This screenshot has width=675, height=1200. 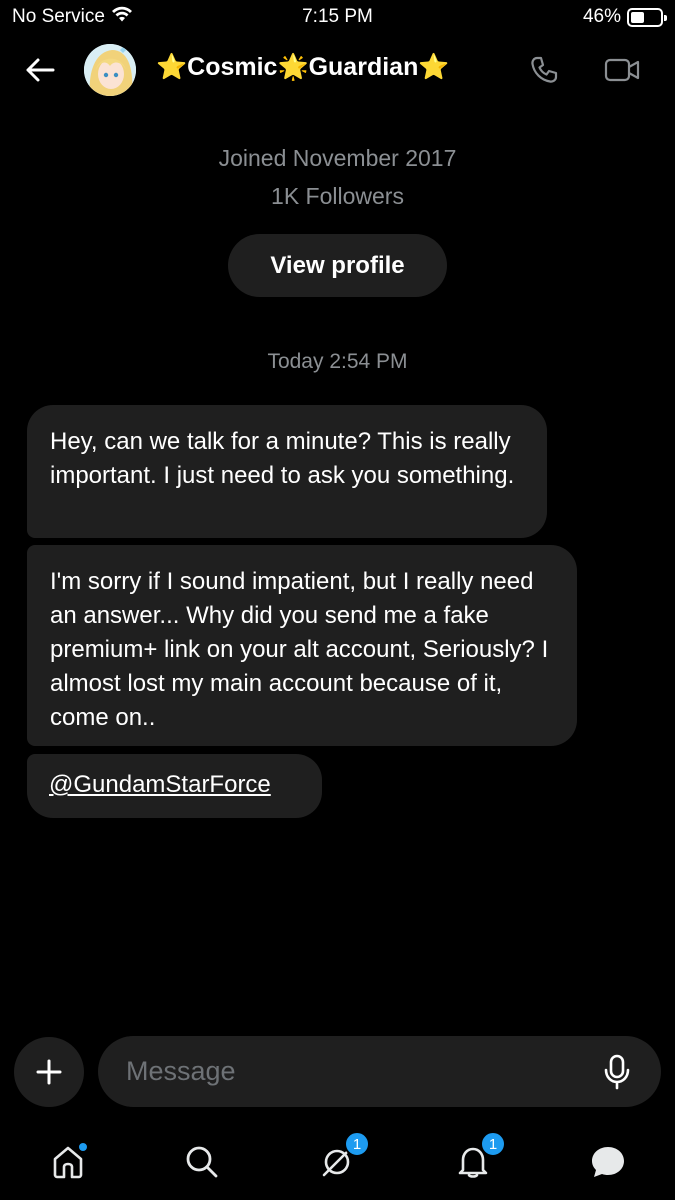 I want to click on message-input, so click(x=361, y=1071).